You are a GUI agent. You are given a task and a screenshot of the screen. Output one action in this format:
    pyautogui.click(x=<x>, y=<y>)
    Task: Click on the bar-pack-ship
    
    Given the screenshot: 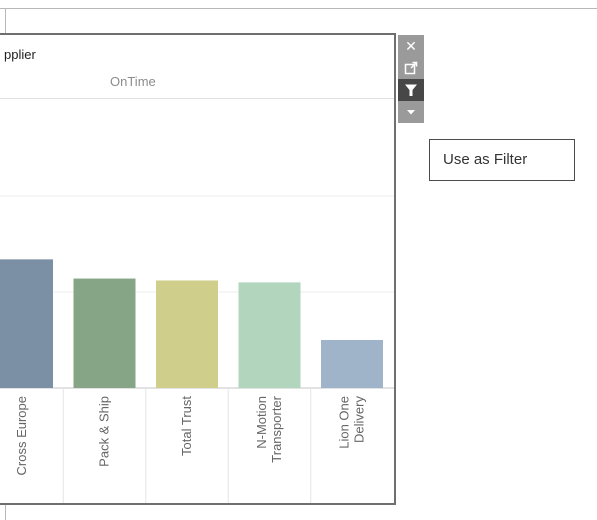 What is the action you would take?
    pyautogui.click(x=104, y=333)
    